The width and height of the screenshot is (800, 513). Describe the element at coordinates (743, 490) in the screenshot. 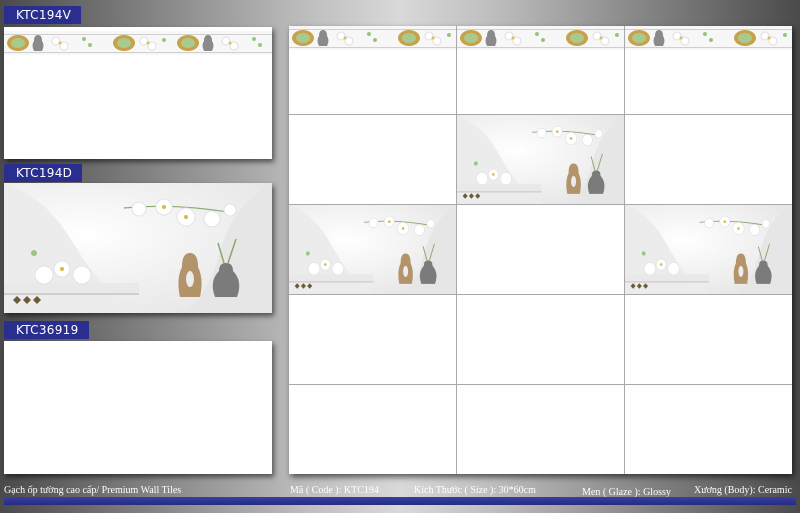

I see `product-body-text: Xương (Body): Ceramic` at that location.